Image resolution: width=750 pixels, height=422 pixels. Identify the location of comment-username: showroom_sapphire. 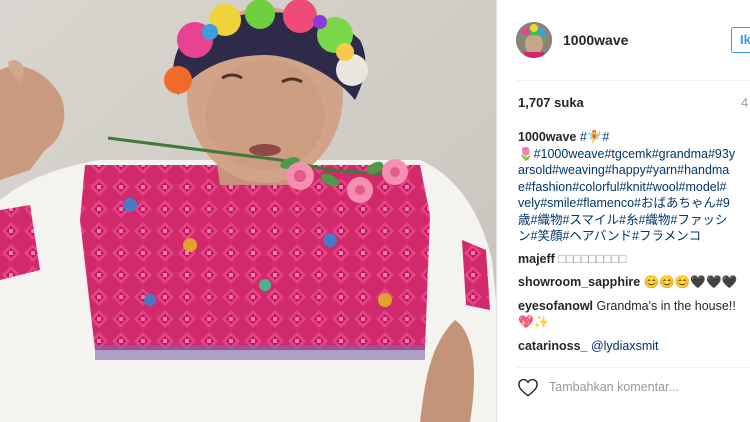
(579, 282).